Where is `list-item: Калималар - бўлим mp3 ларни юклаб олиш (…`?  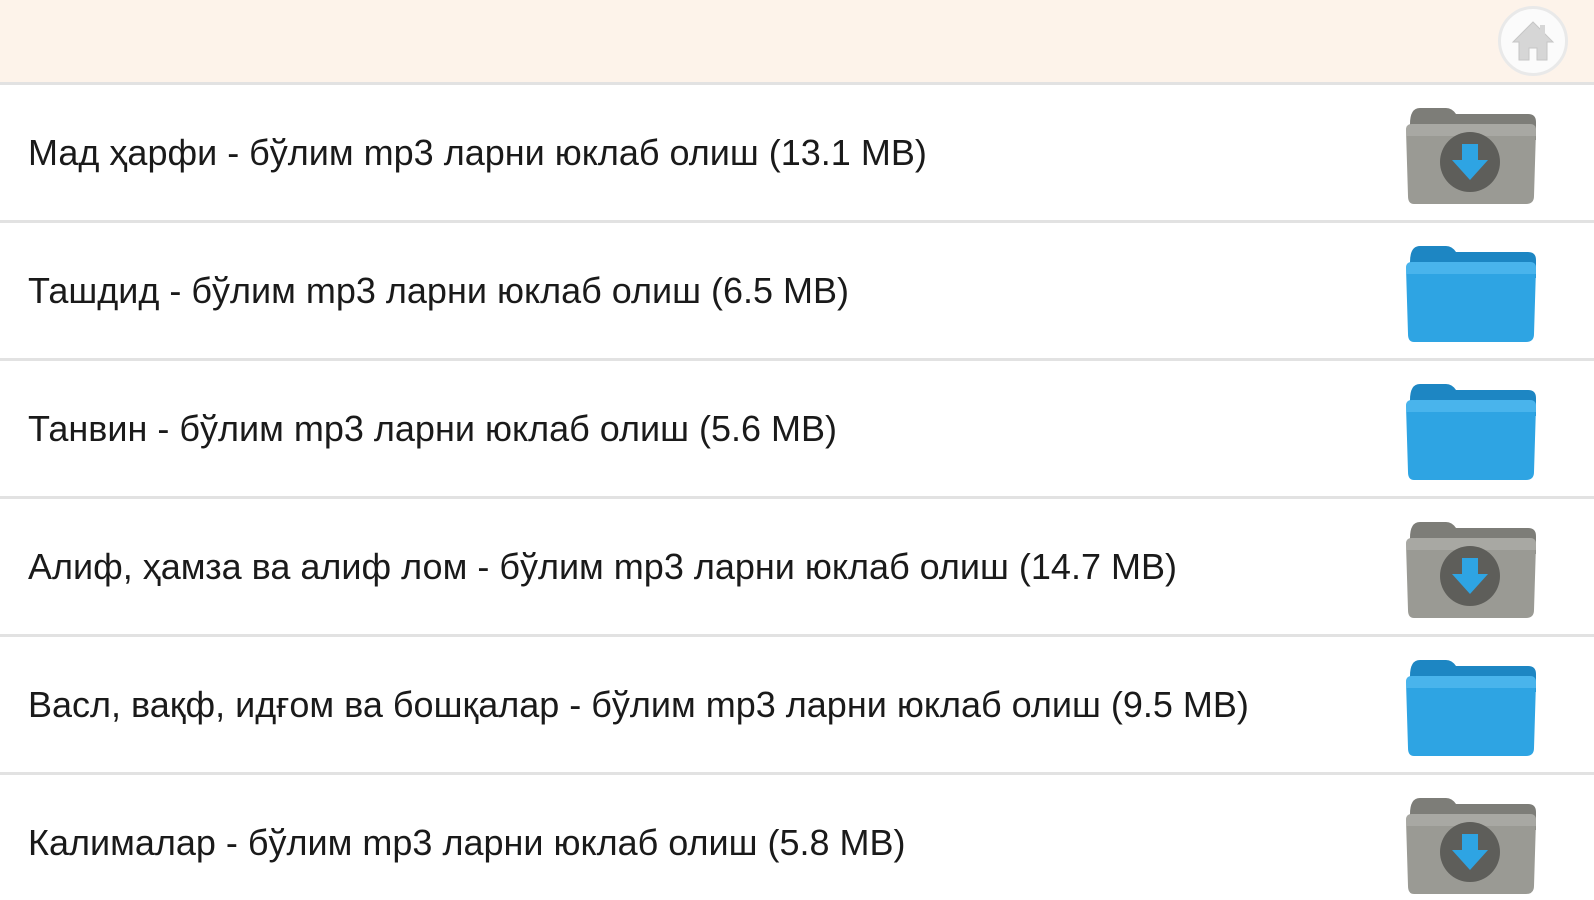 list-item: Калималар - бўлим mp3 ларни юклаб олиш (… is located at coordinates (797, 837).